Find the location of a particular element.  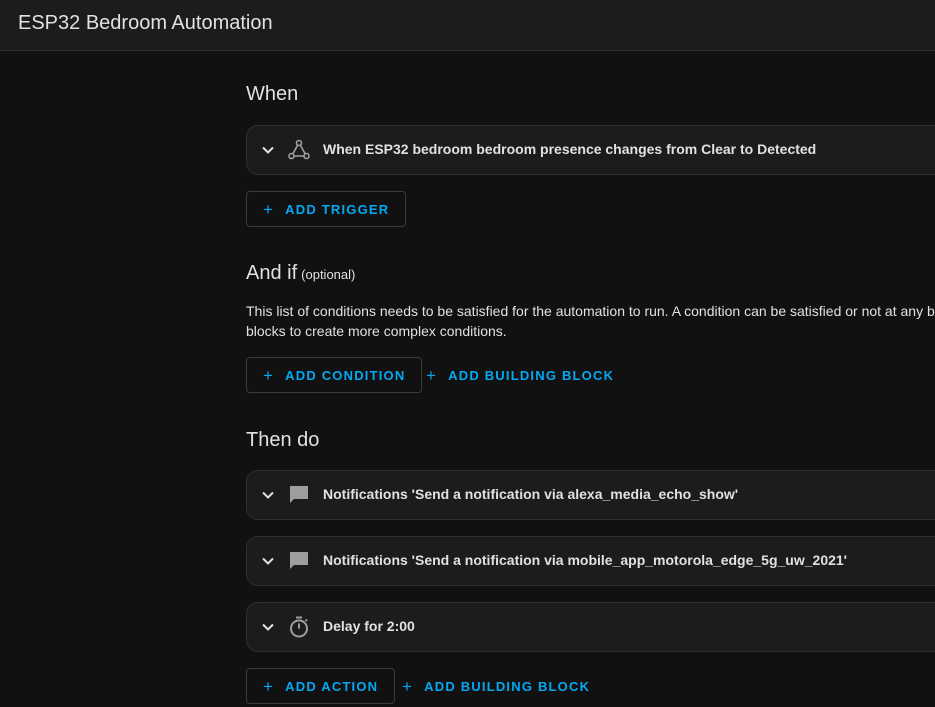

add-action-button: + ADD ACTION is located at coordinates (321, 686).